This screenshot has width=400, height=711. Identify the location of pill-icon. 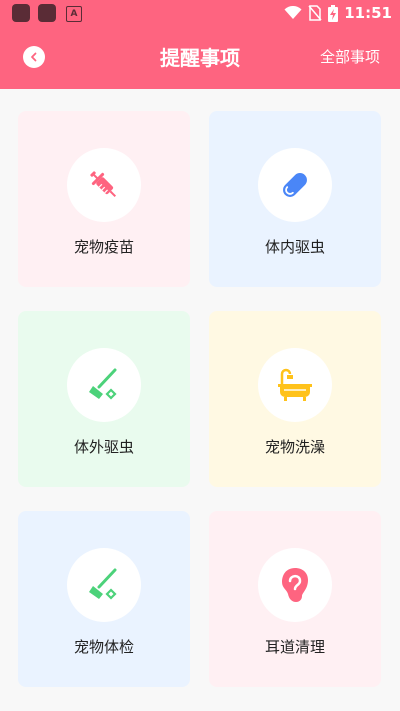
(295, 185).